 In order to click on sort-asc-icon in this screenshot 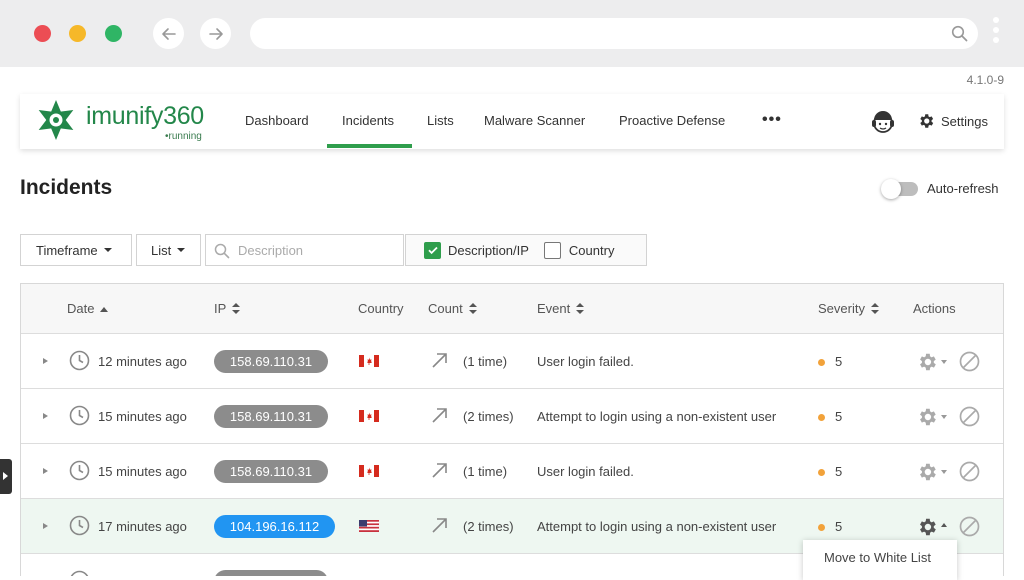, I will do `click(104, 309)`.